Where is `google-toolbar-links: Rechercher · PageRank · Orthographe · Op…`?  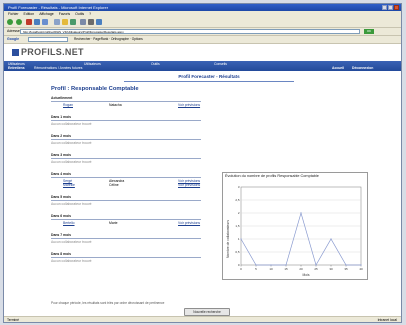 google-toolbar-links: Rechercher · PageRank · Orthographe · Op… is located at coordinates (108, 39).